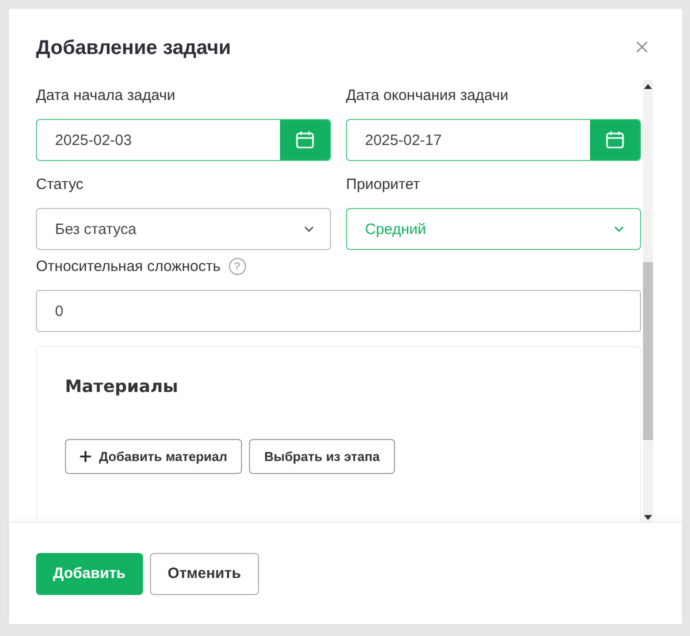 This screenshot has height=636, width=690. What do you see at coordinates (204, 573) in the screenshot?
I see `cancel-button: Отменить` at bounding box center [204, 573].